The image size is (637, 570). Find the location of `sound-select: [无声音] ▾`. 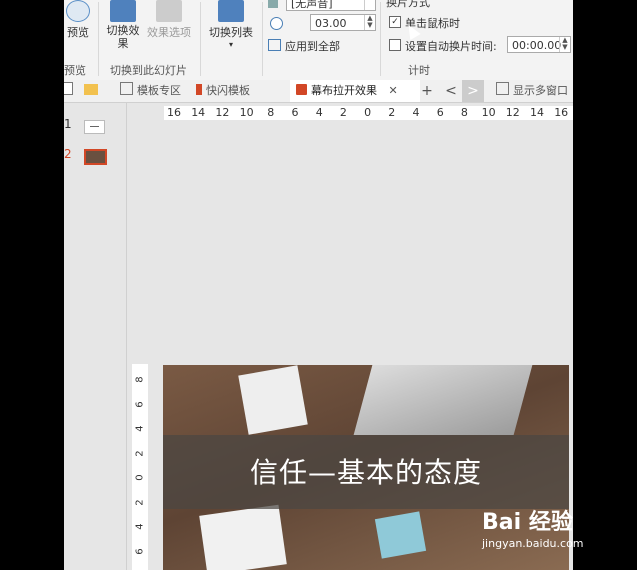

sound-select: [无声音] ▾ is located at coordinates (331, 5).